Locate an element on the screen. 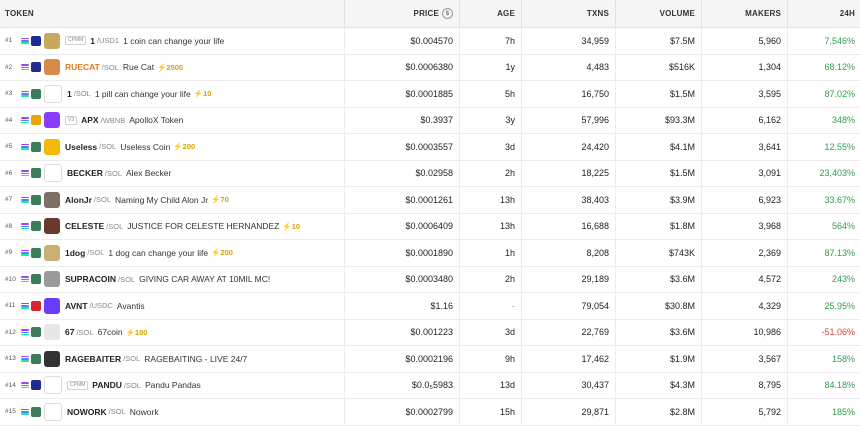 This screenshot has height=426, width=860. token-cell: #5 Useless /SOL Useless Coin ⚡200 is located at coordinates (172, 147).